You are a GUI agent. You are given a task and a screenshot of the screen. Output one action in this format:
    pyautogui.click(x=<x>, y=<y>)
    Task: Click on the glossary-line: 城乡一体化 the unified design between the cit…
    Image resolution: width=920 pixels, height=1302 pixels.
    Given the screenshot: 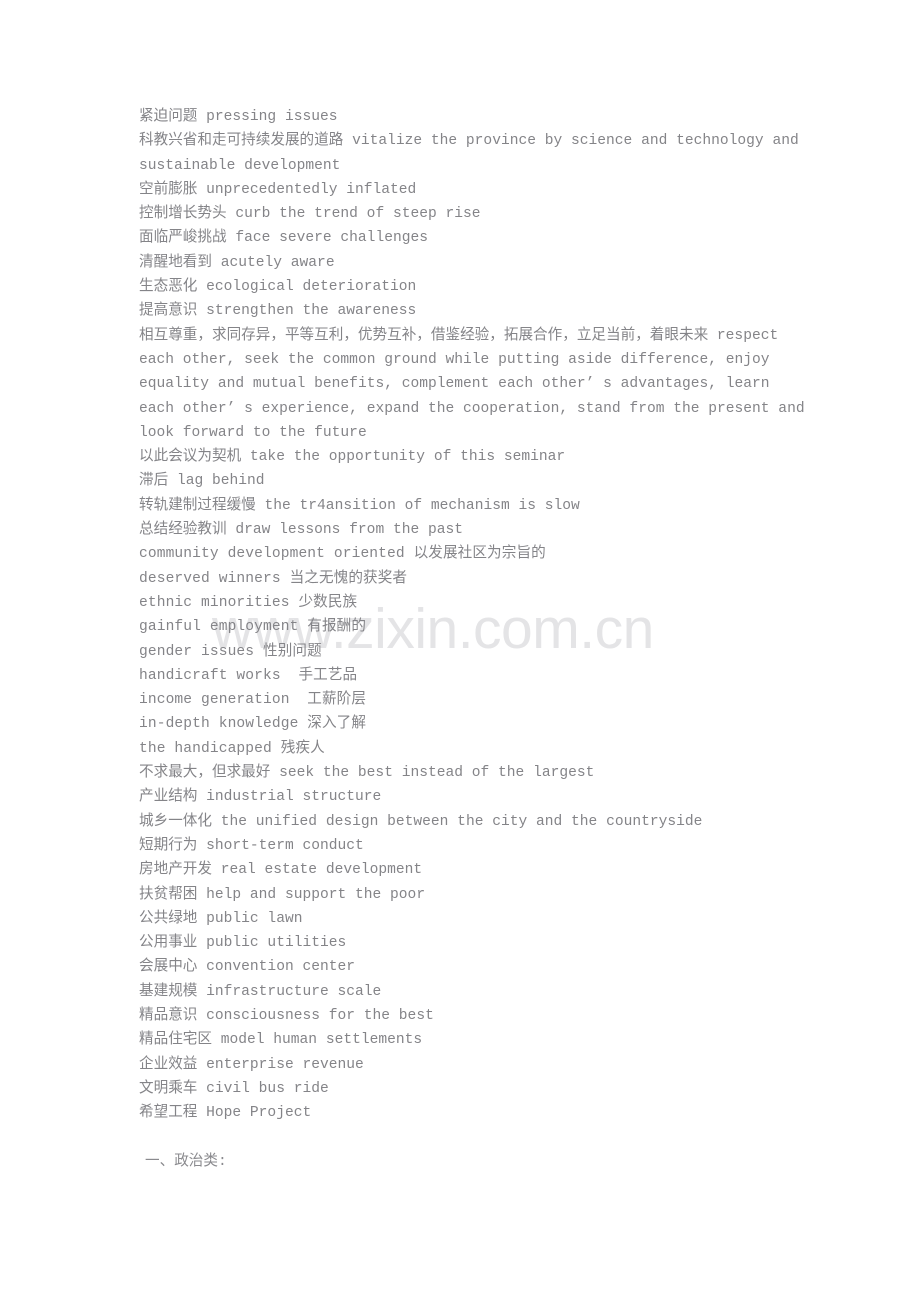 What is the action you would take?
    pyautogui.click(x=421, y=821)
    